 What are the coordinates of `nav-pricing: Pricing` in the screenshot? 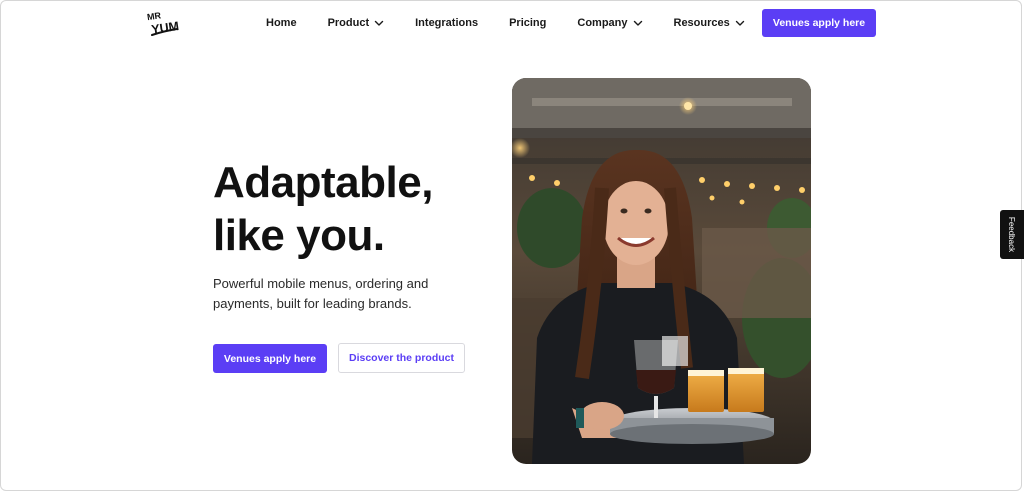 It's located at (527, 23).